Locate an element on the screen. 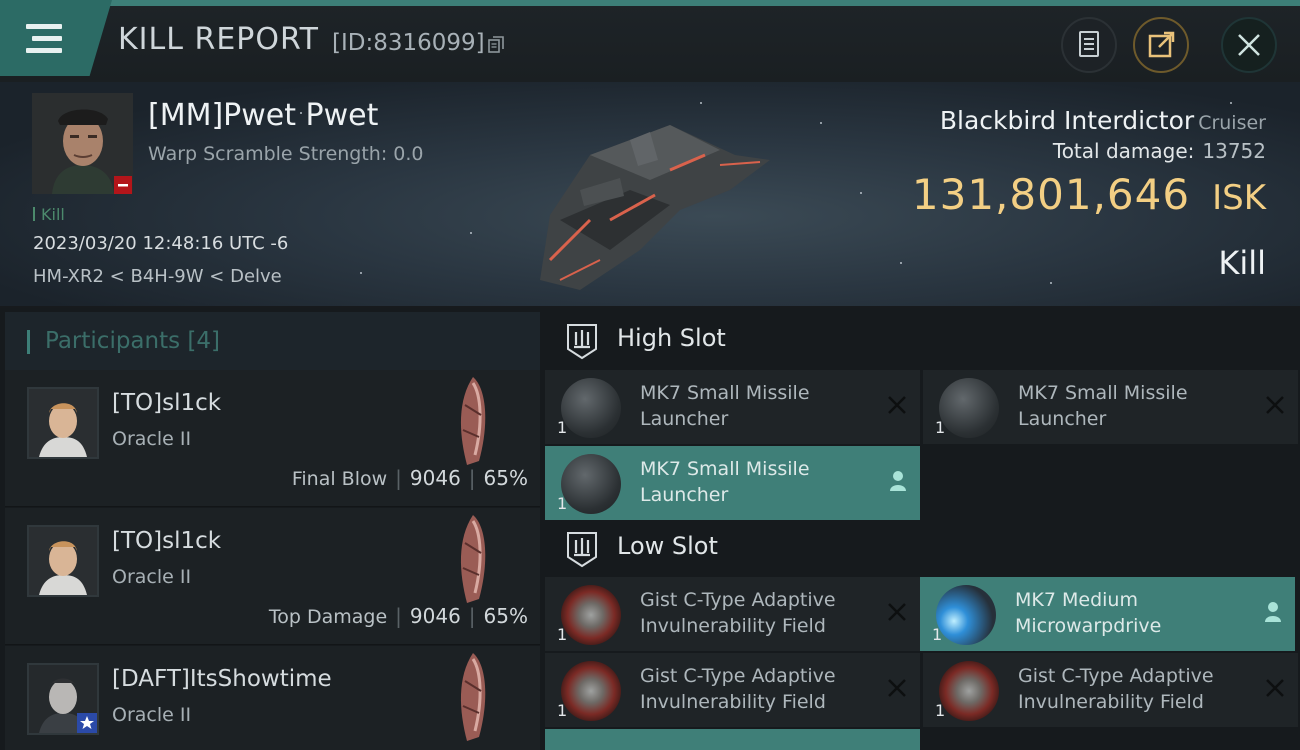  close-icon is located at coordinates (1249, 45).